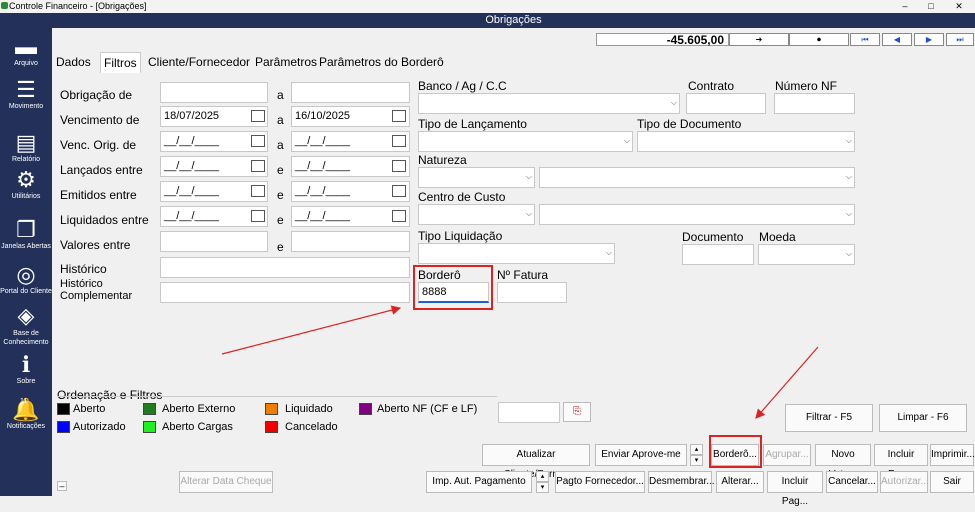 The image size is (975, 512). I want to click on filter-options-button: ⎘, so click(577, 412).